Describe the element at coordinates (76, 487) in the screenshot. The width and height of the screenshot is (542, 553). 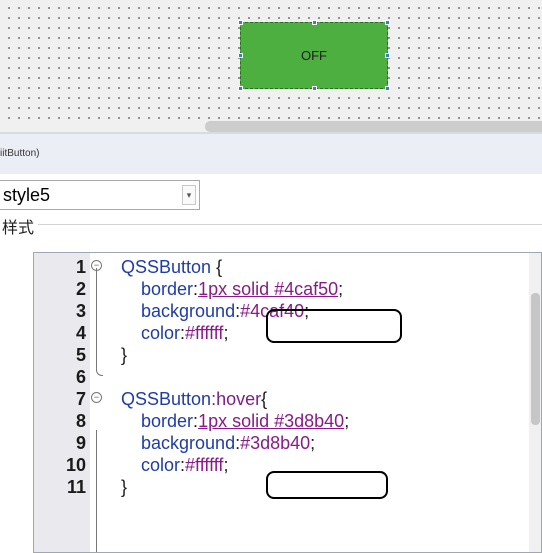
I see `line-number: 11` at that location.